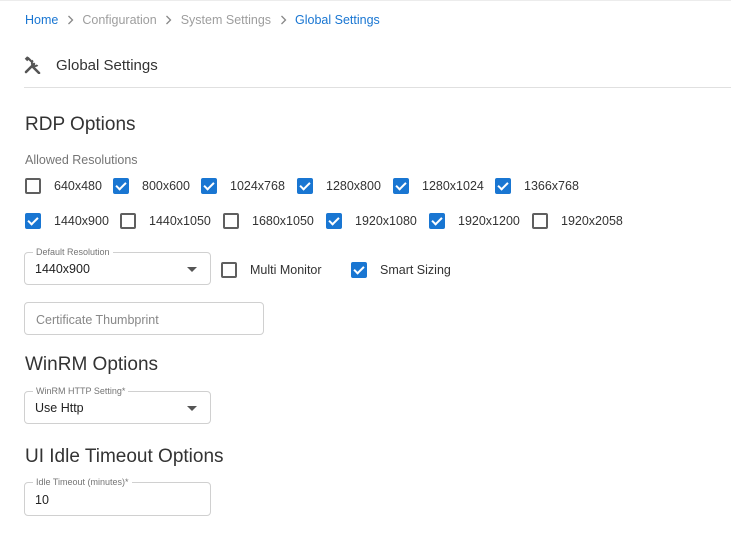 Image resolution: width=731 pixels, height=543 pixels. What do you see at coordinates (166, 186) in the screenshot?
I see `checkbox-label: 800x600` at bounding box center [166, 186].